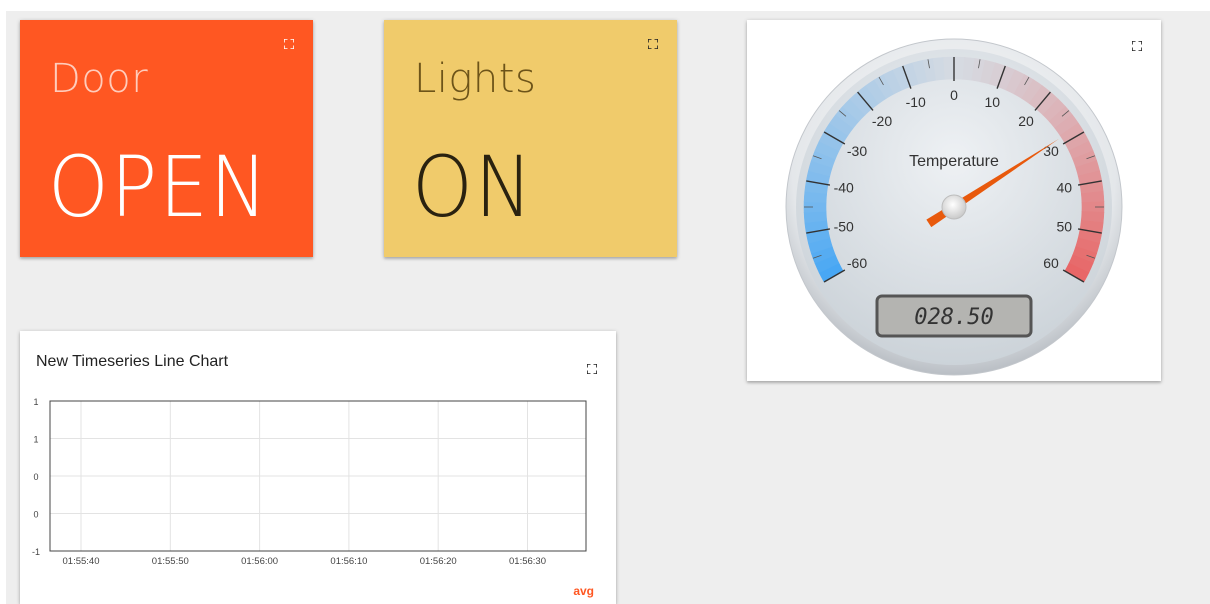  Describe the element at coordinates (1065, 226) in the screenshot. I see `gauge-tick-label: 50` at that location.